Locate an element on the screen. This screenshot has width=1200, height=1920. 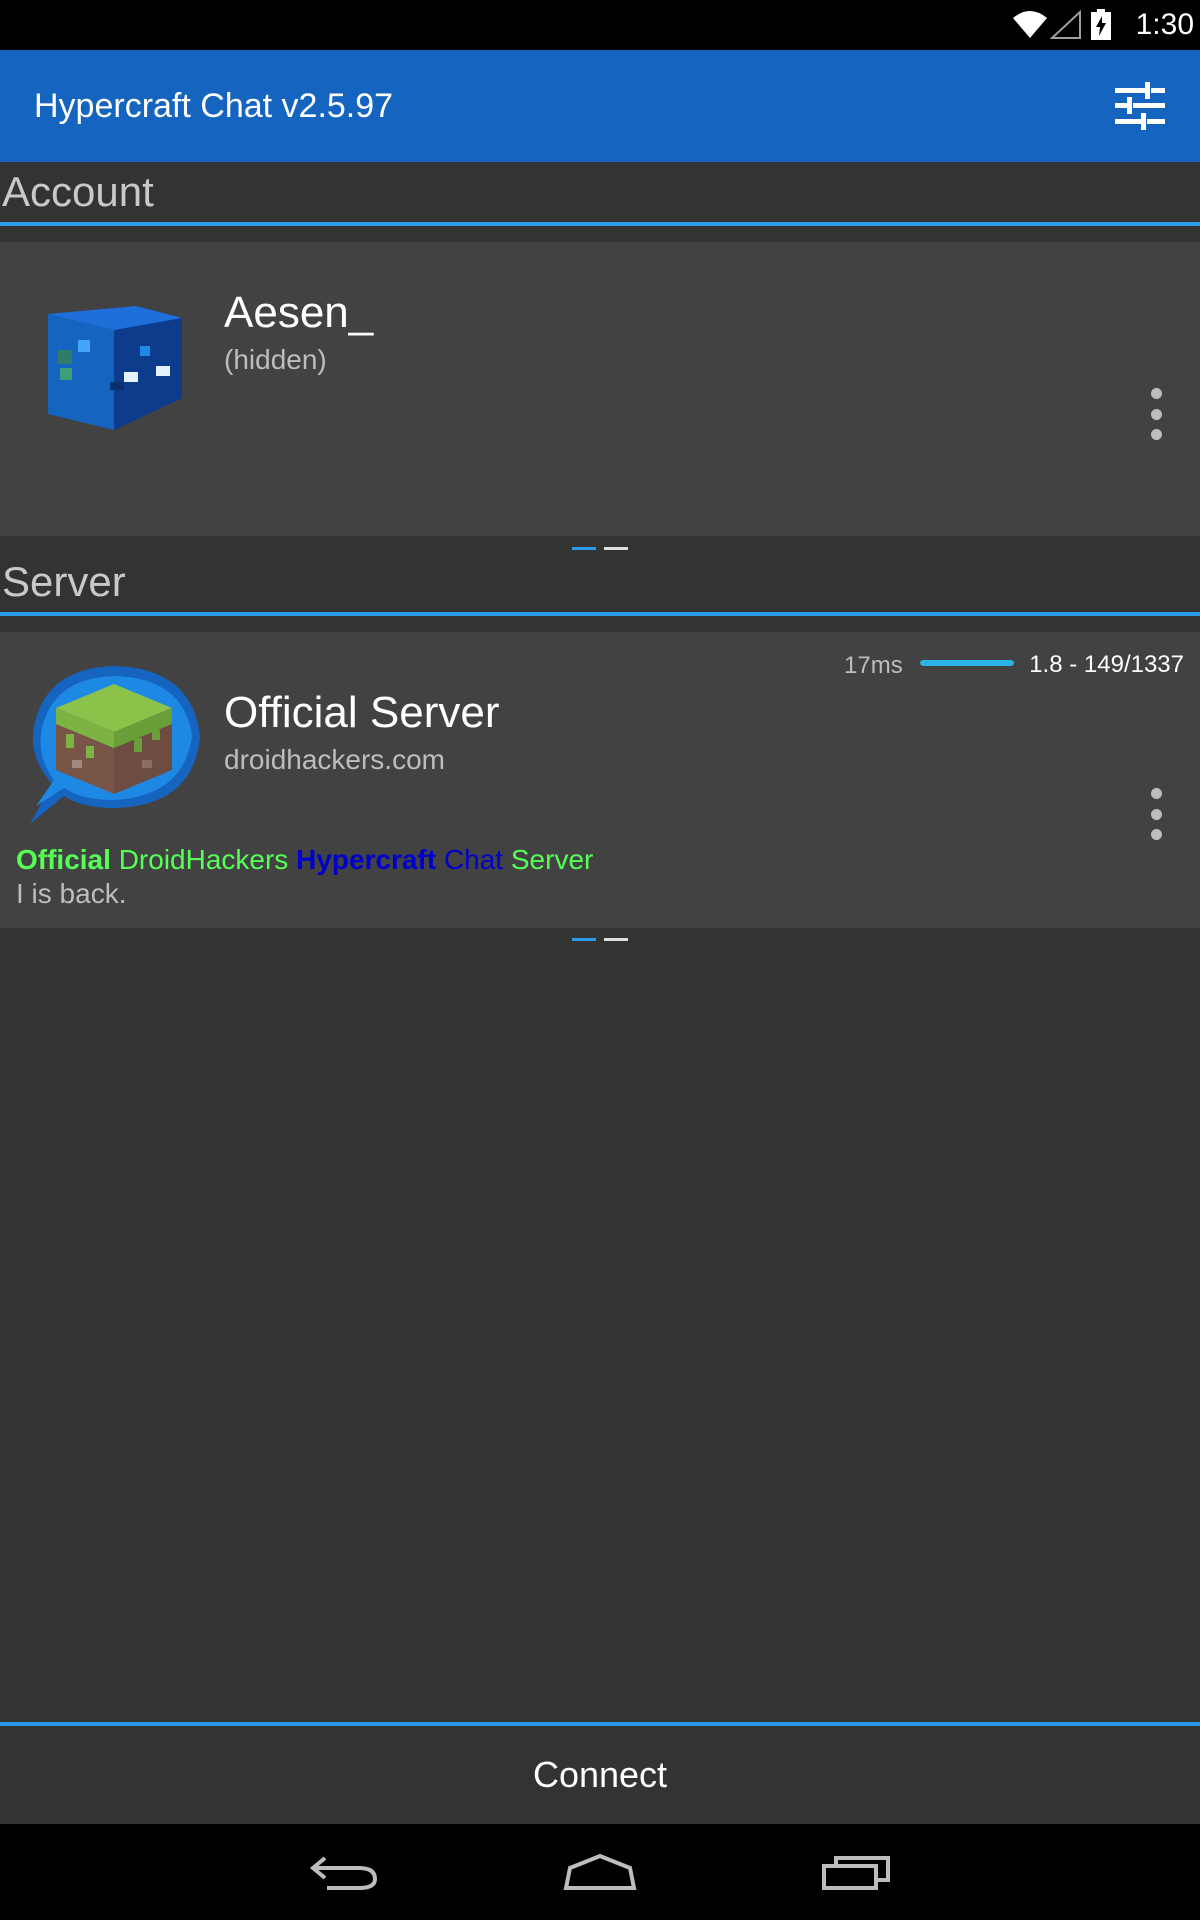
account-pager is located at coordinates (600, 548).